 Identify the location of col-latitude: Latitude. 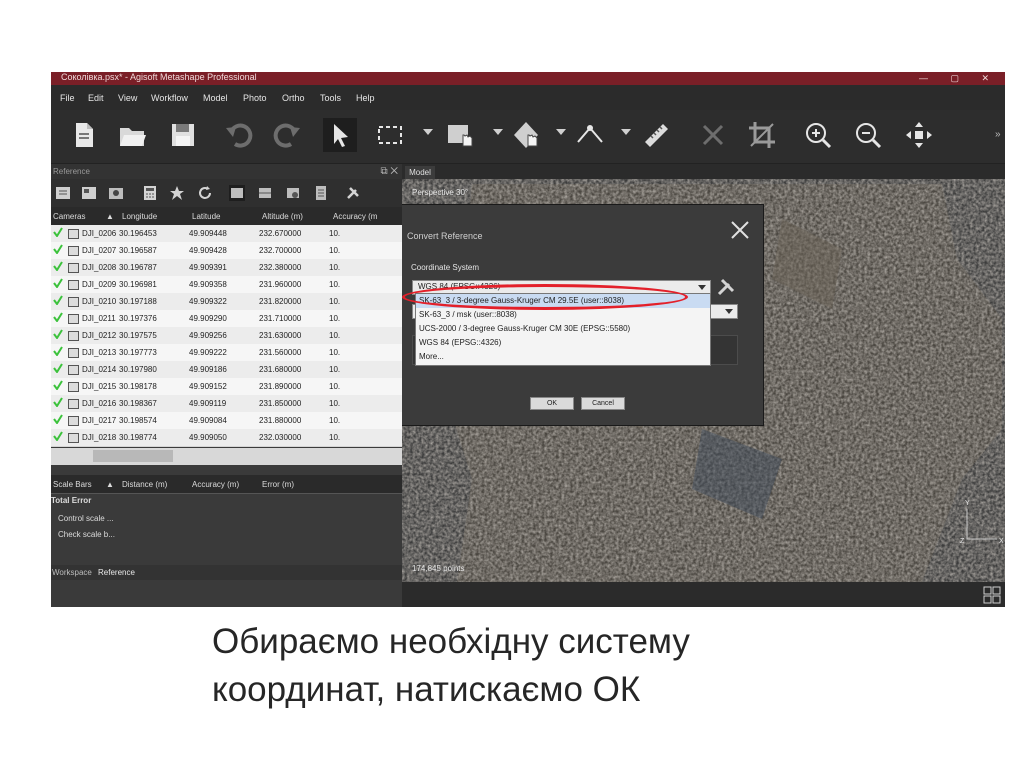
(206, 216).